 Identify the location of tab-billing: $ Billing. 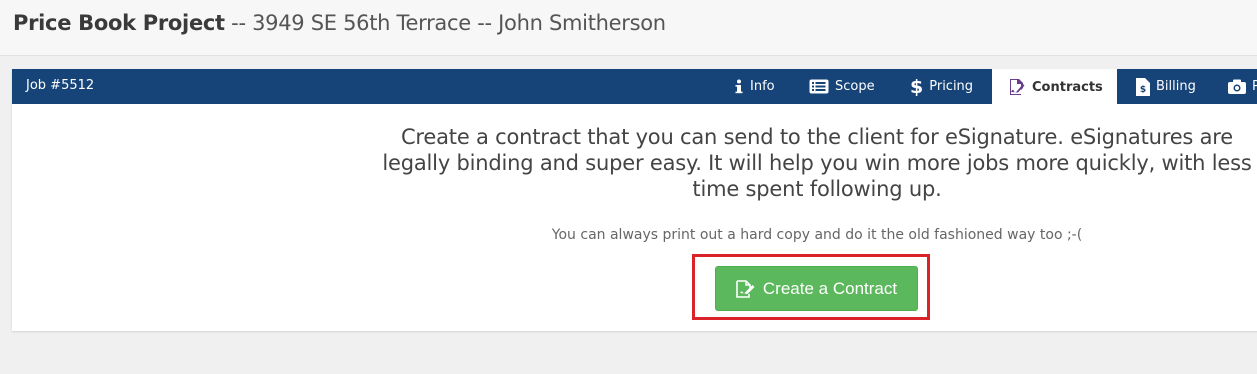
(1166, 86).